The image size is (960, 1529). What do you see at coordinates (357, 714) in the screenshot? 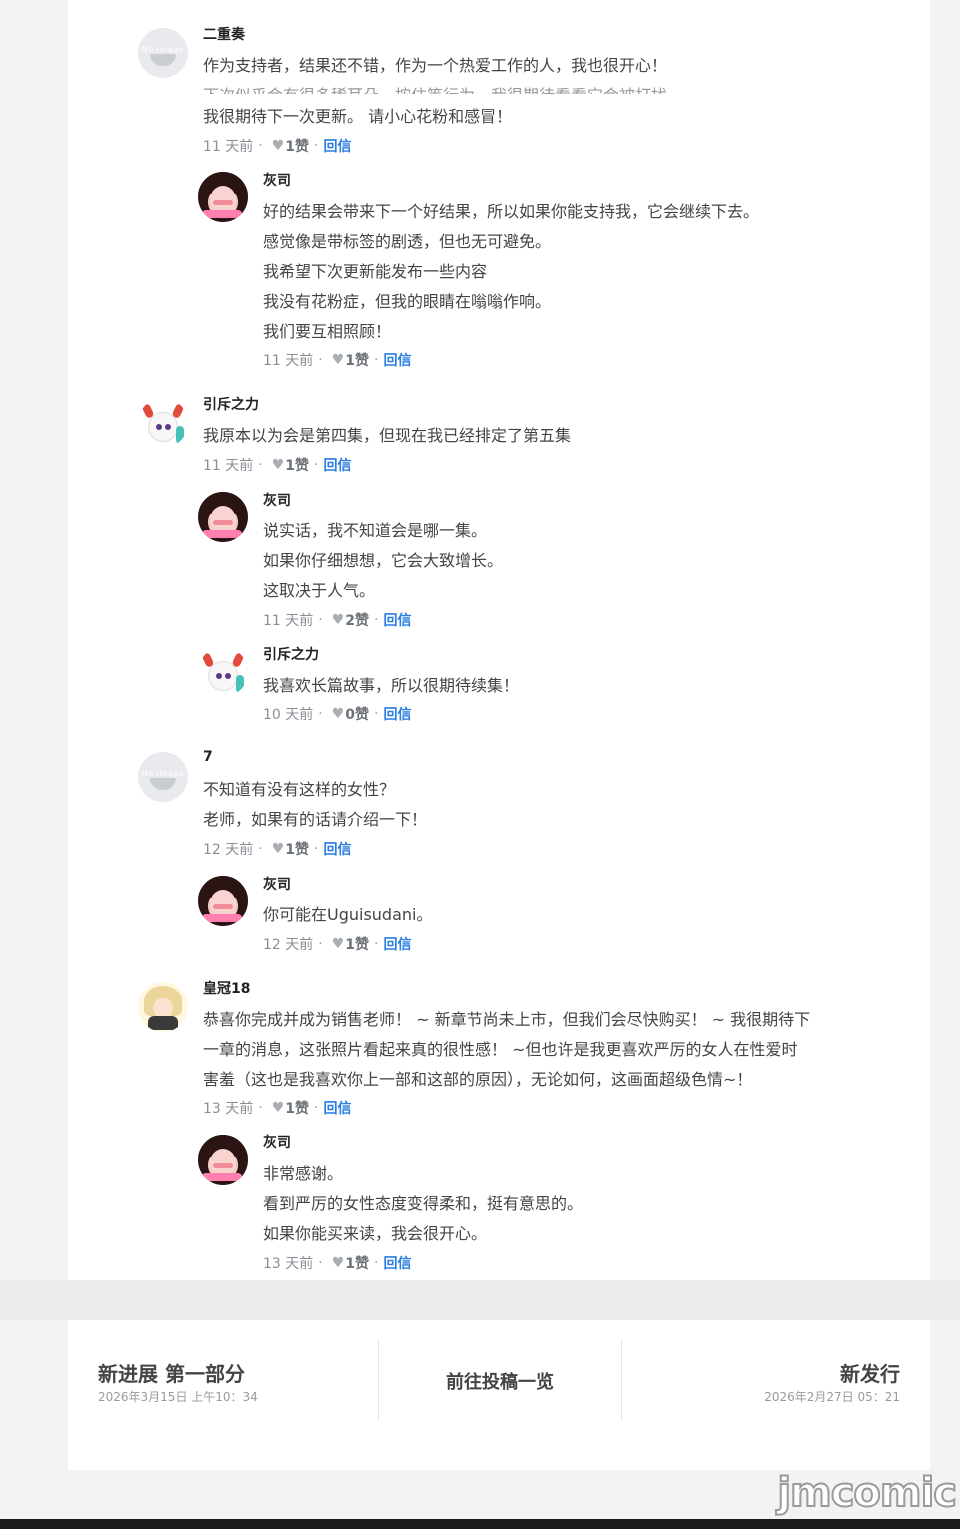
I see `like-count: 0赞` at bounding box center [357, 714].